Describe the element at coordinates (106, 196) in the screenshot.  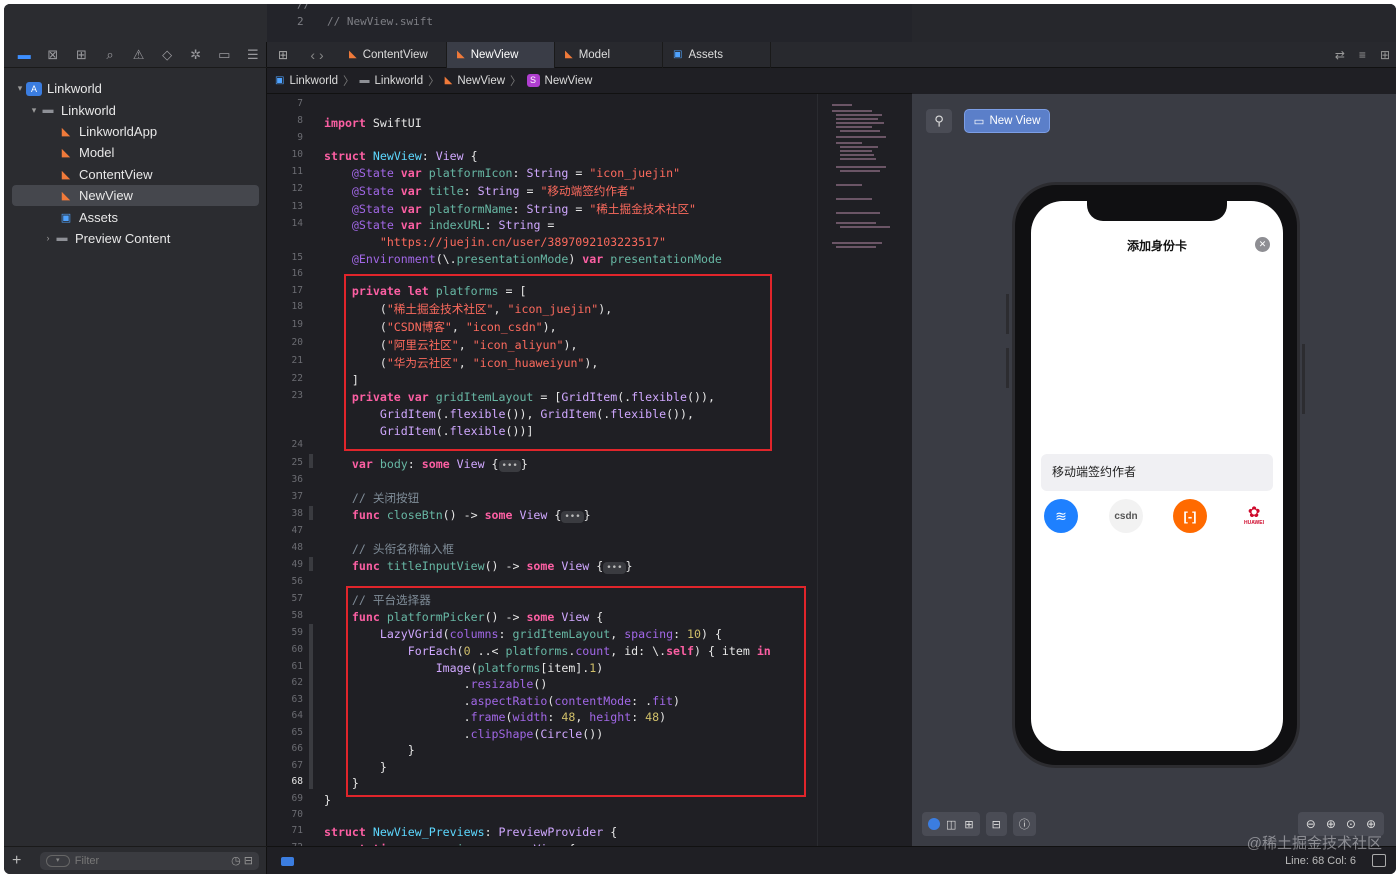
I see `tree-item-label: NewView` at that location.